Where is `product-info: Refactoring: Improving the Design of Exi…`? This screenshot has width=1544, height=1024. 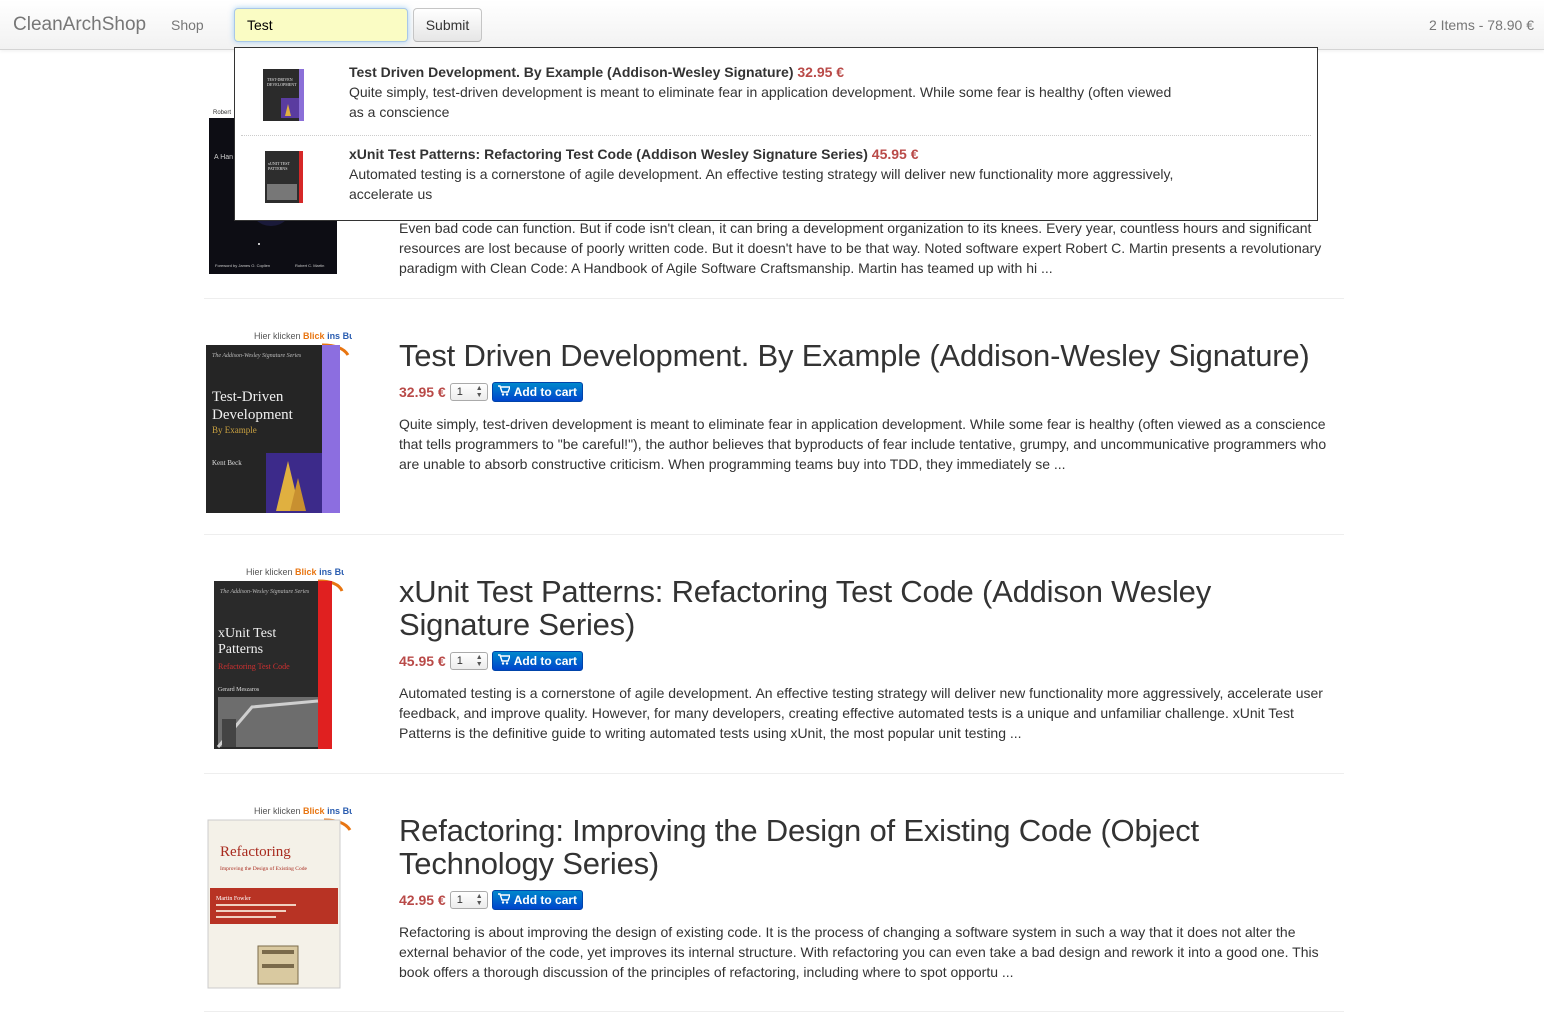 product-info: Refactoring: Improving the Design of Exi… is located at coordinates (871, 898).